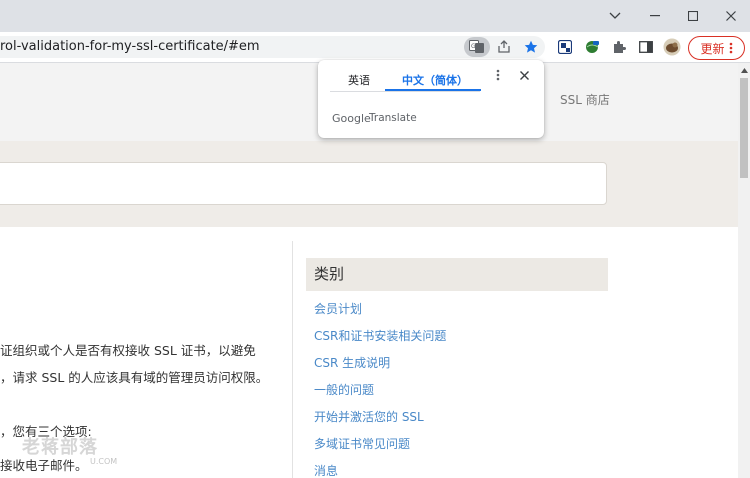  Describe the element at coordinates (104, 461) in the screenshot. I see `watermark-sub: U.COM` at that location.